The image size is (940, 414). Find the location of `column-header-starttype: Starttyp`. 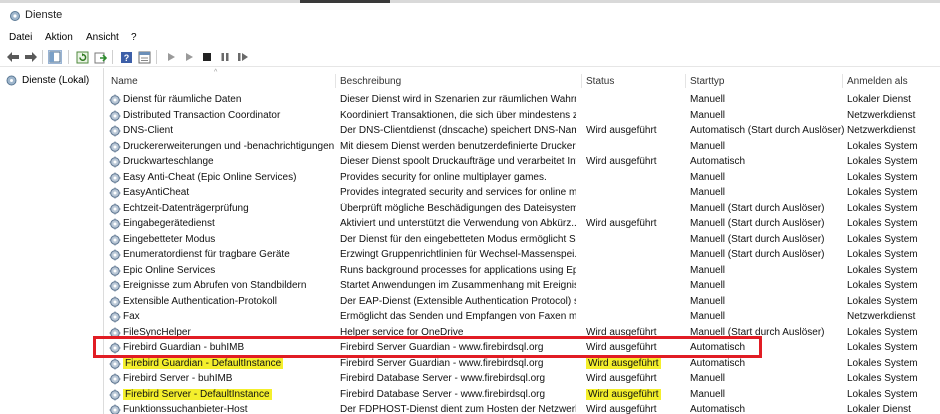

column-header-starttype: Starttyp is located at coordinates (707, 81).